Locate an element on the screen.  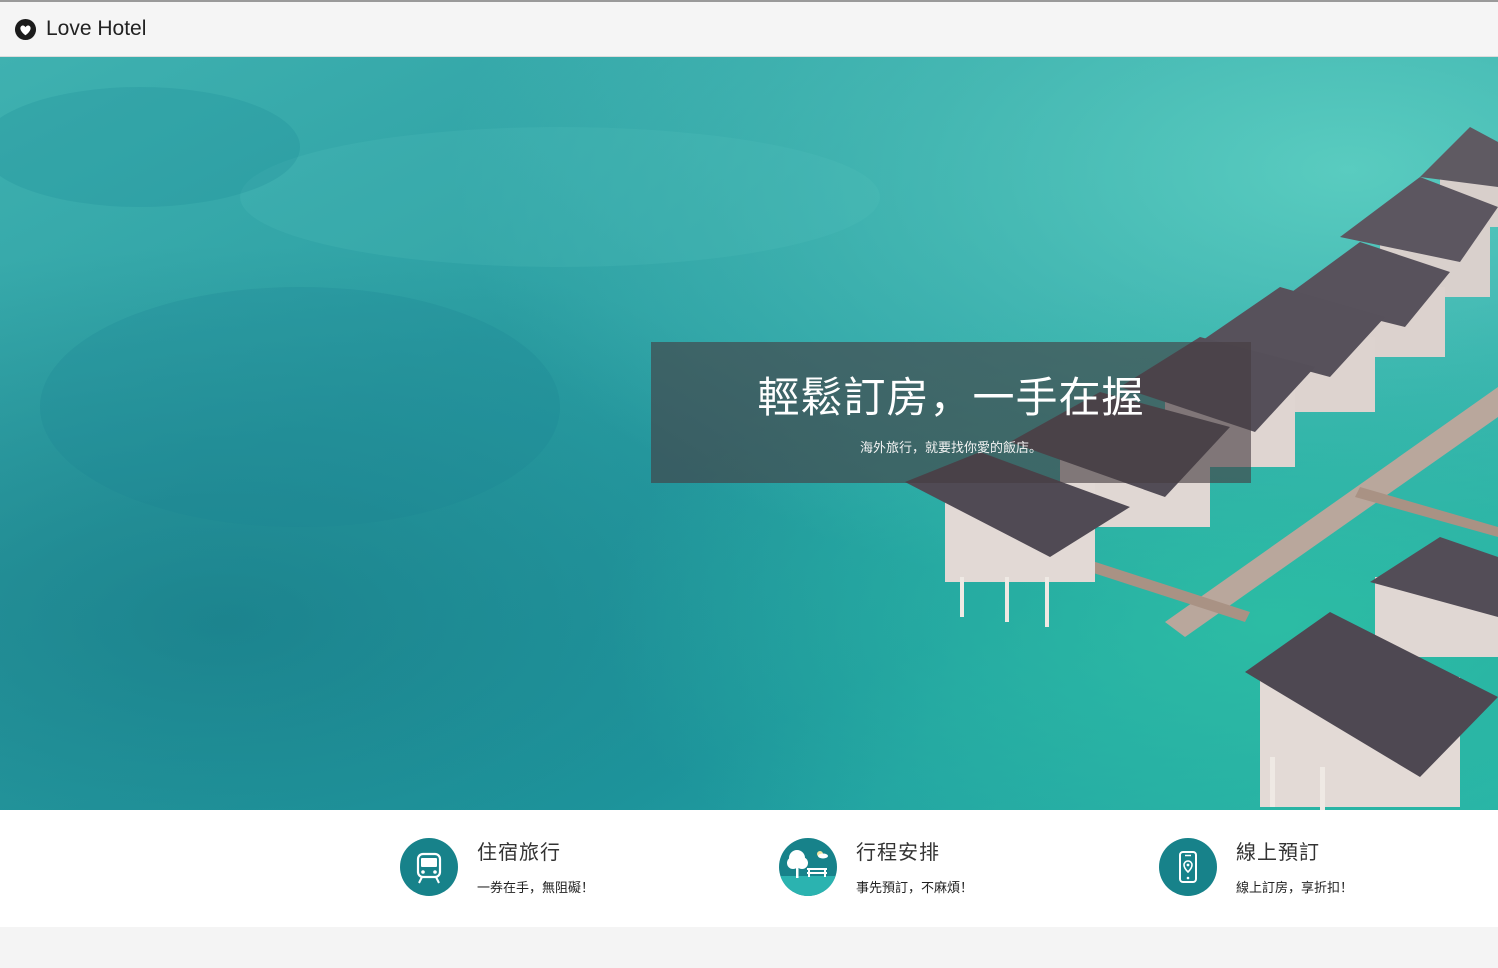
hero-title: 輕鬆訂房，一手在握 is located at coordinates (951, 397).